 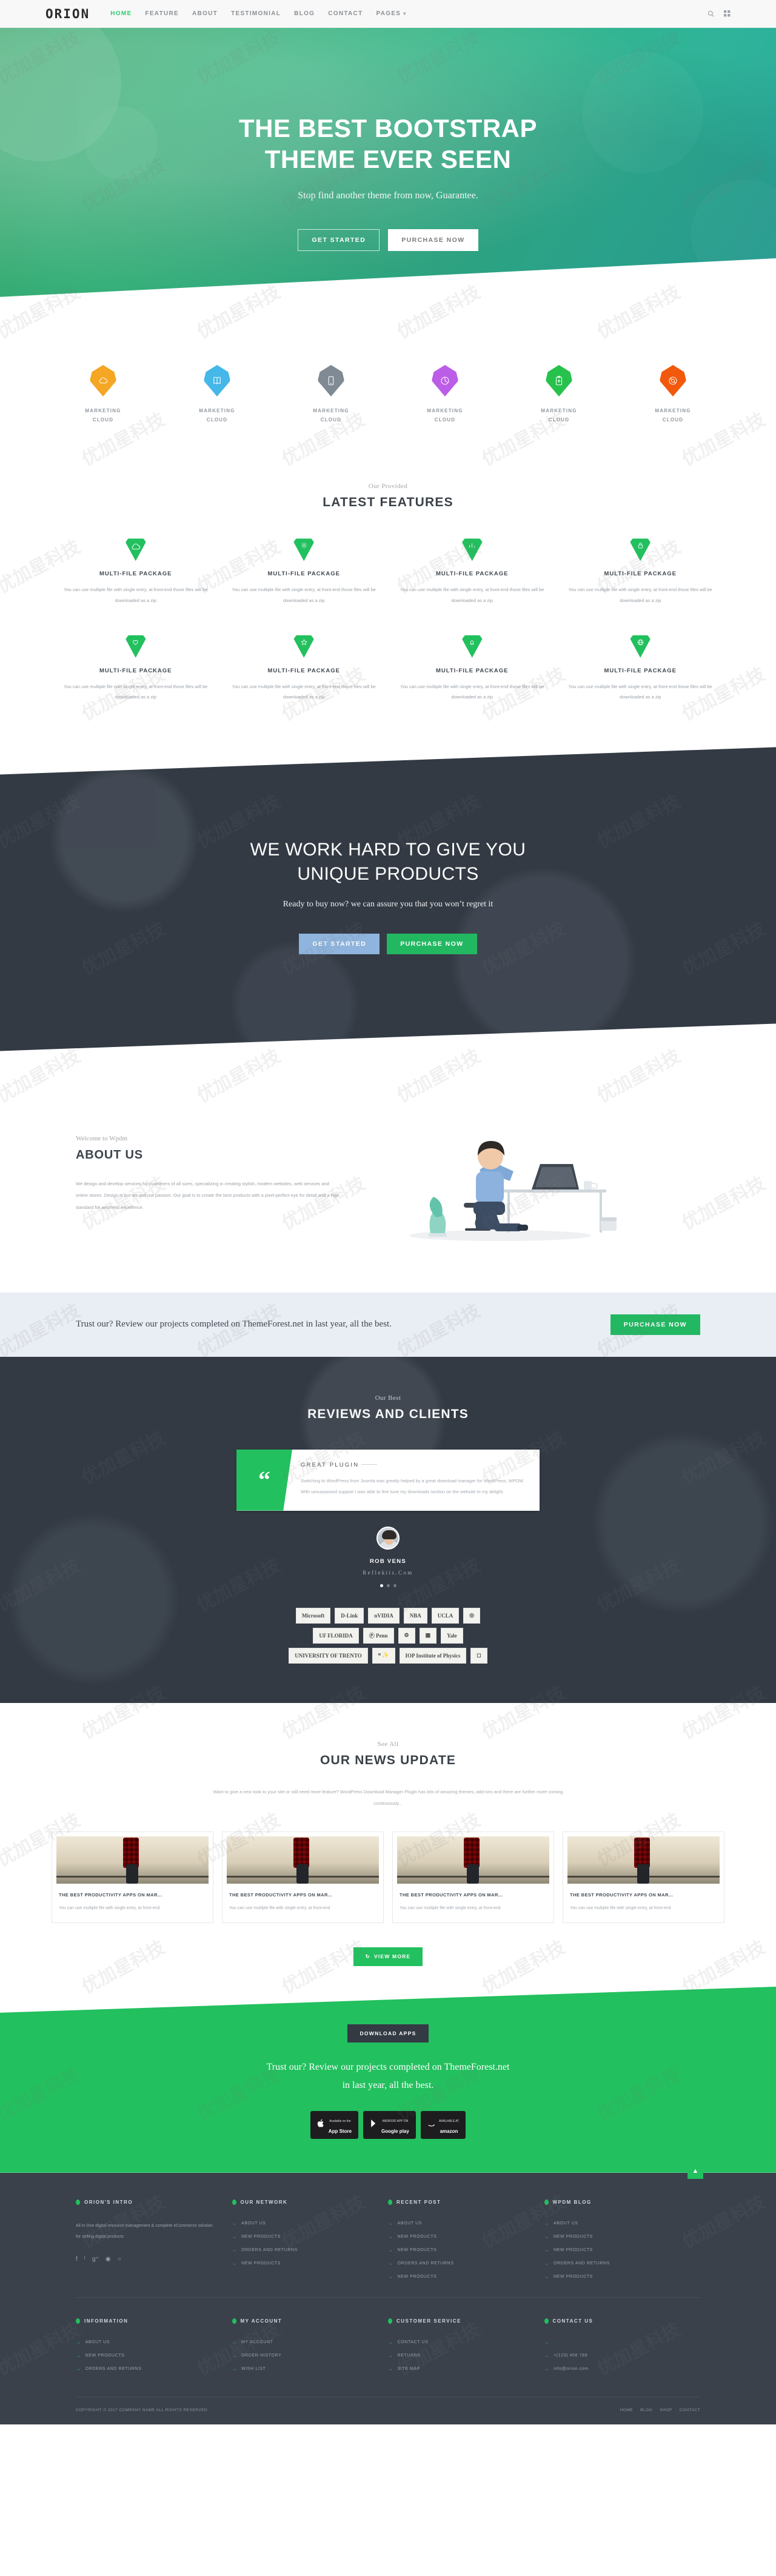 What do you see at coordinates (256, 13) in the screenshot?
I see `nav-item-testimonial: TESTIMONIAL` at bounding box center [256, 13].